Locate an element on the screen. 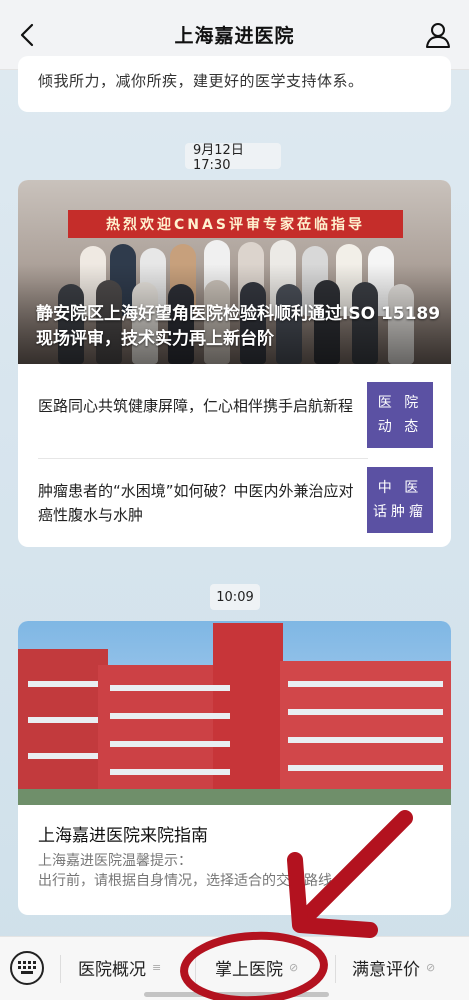 Image resolution: width=469 pixels, height=1000 pixels. menu-hospital-overview: 医院概况 ≡ is located at coordinates (119, 967).